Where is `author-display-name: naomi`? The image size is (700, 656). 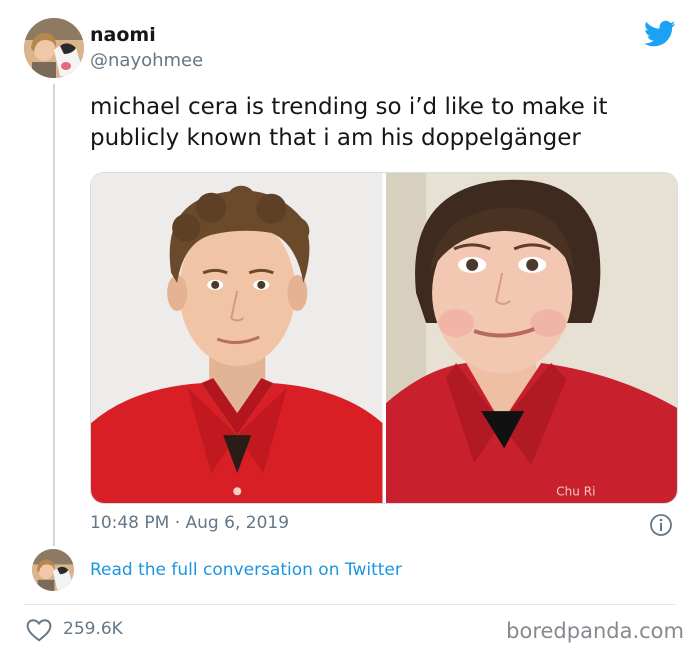
author-display-name: naomi is located at coordinates (123, 35).